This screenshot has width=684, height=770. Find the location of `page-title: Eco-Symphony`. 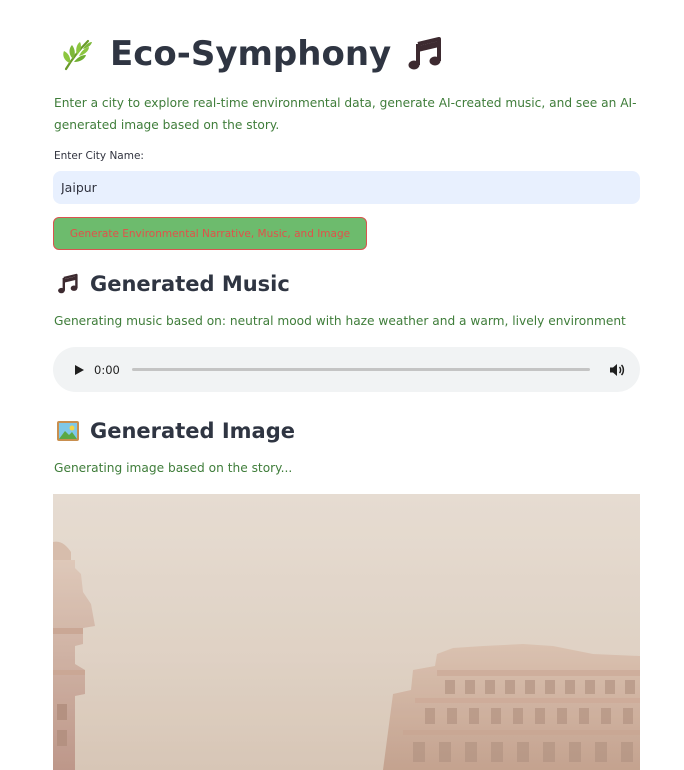

page-title: Eco-Symphony is located at coordinates (251, 54).